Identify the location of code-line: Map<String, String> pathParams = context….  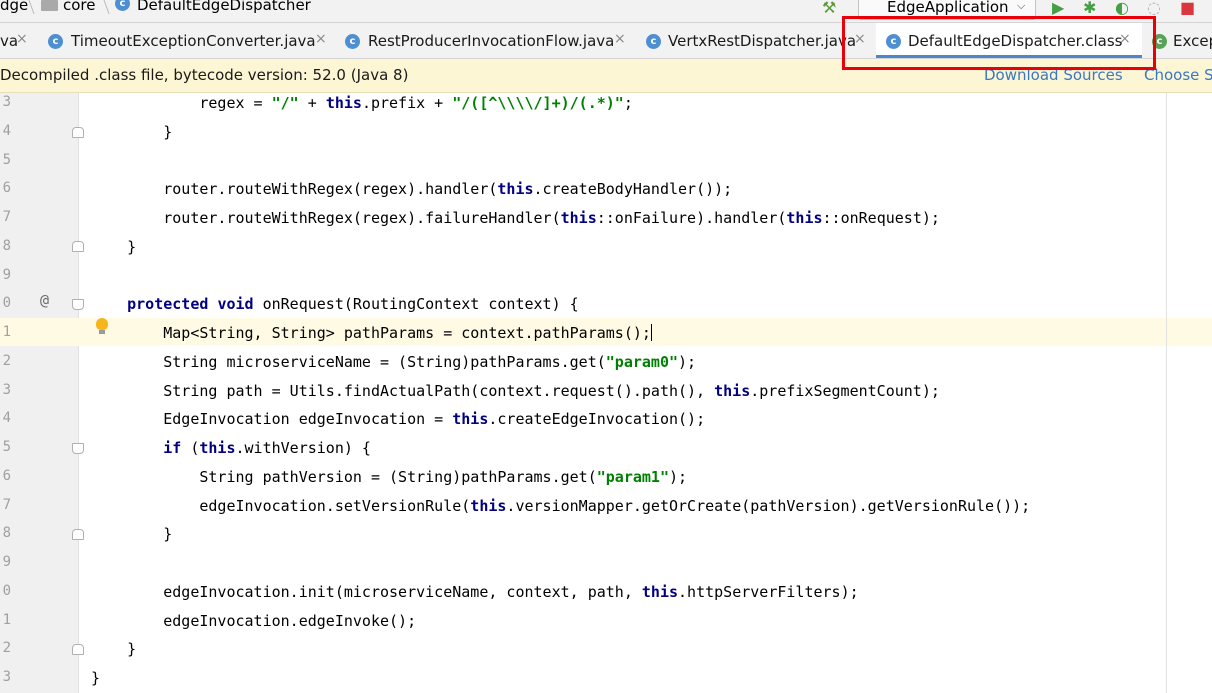
(371, 333).